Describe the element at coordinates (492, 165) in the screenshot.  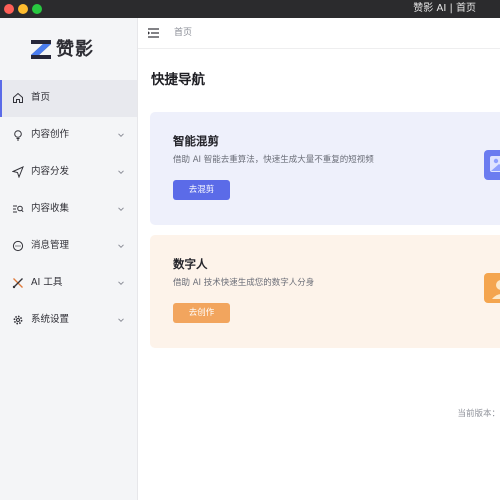
I see `video-gallery-icon` at that location.